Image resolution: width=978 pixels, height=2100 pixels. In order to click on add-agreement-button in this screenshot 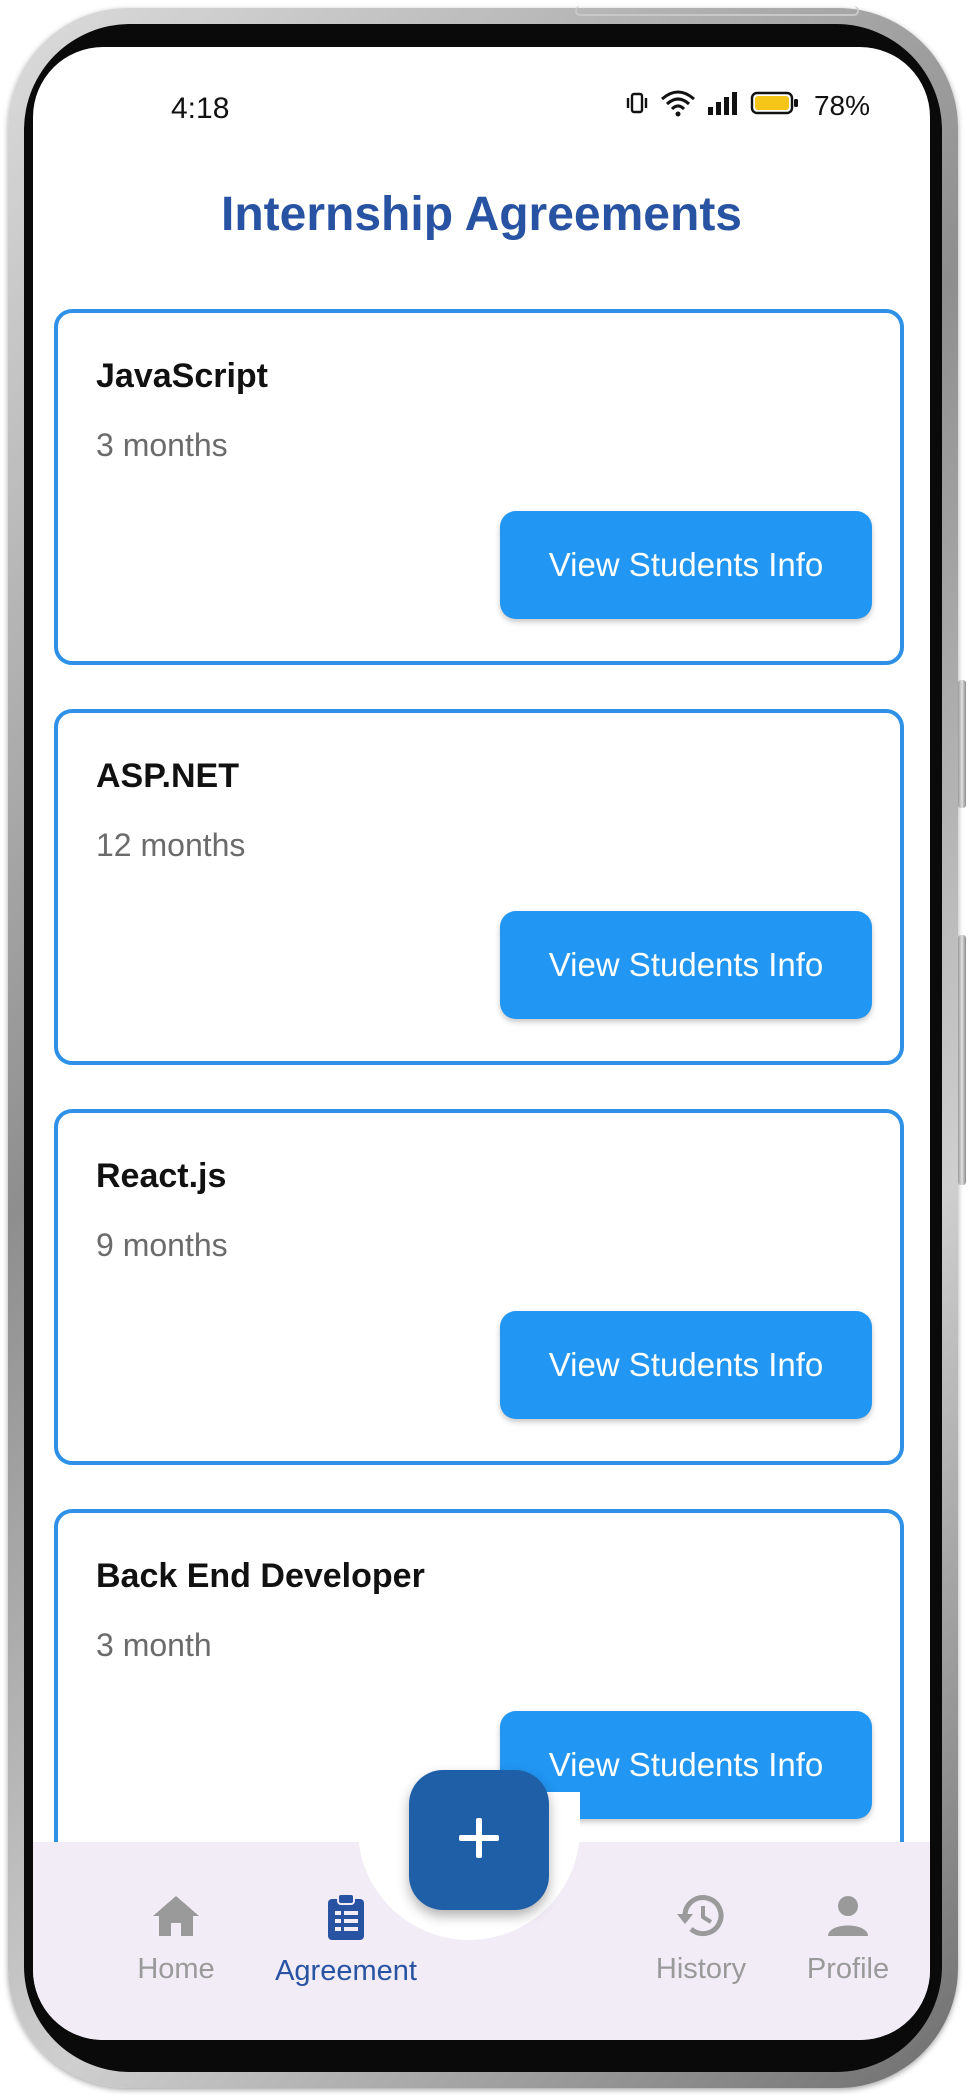, I will do `click(479, 1840)`.